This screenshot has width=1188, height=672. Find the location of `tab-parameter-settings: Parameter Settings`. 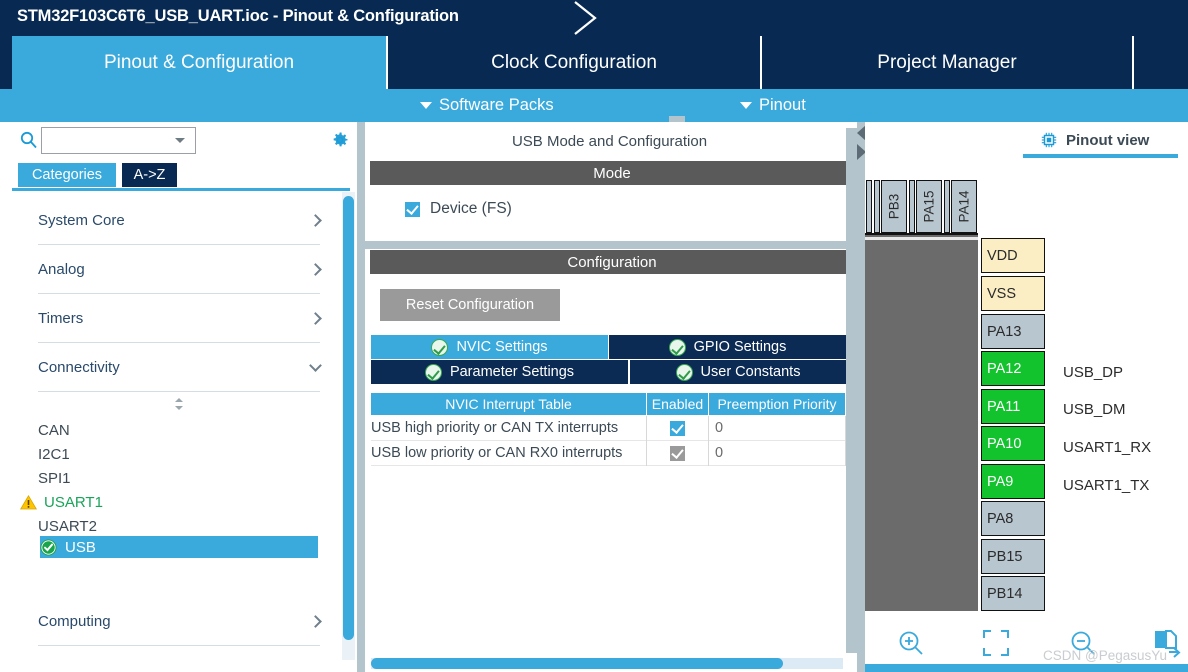

tab-parameter-settings: Parameter Settings is located at coordinates (499, 372).